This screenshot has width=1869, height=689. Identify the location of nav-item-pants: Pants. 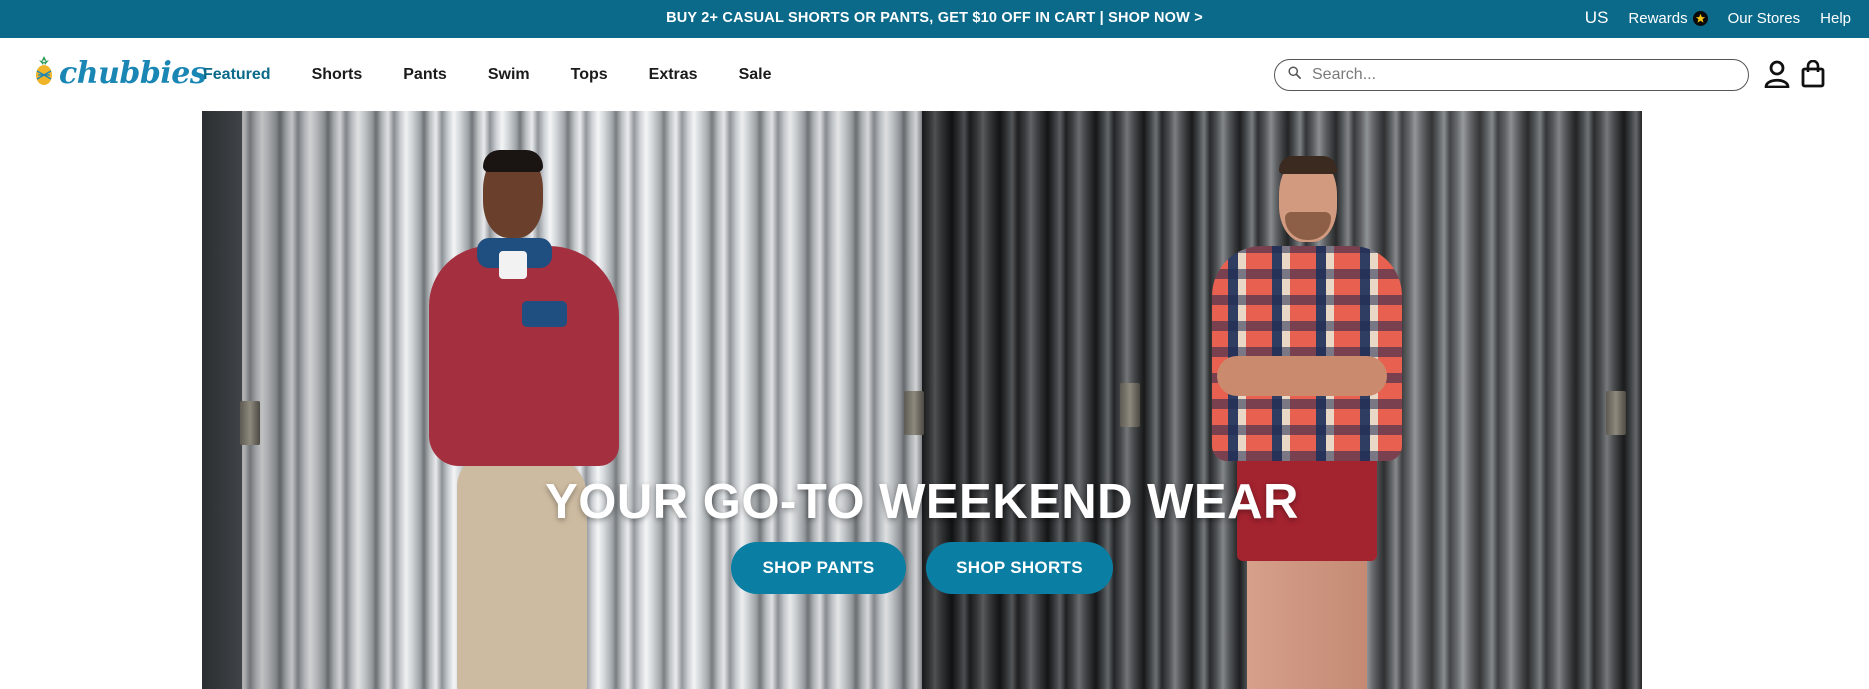
(425, 75).